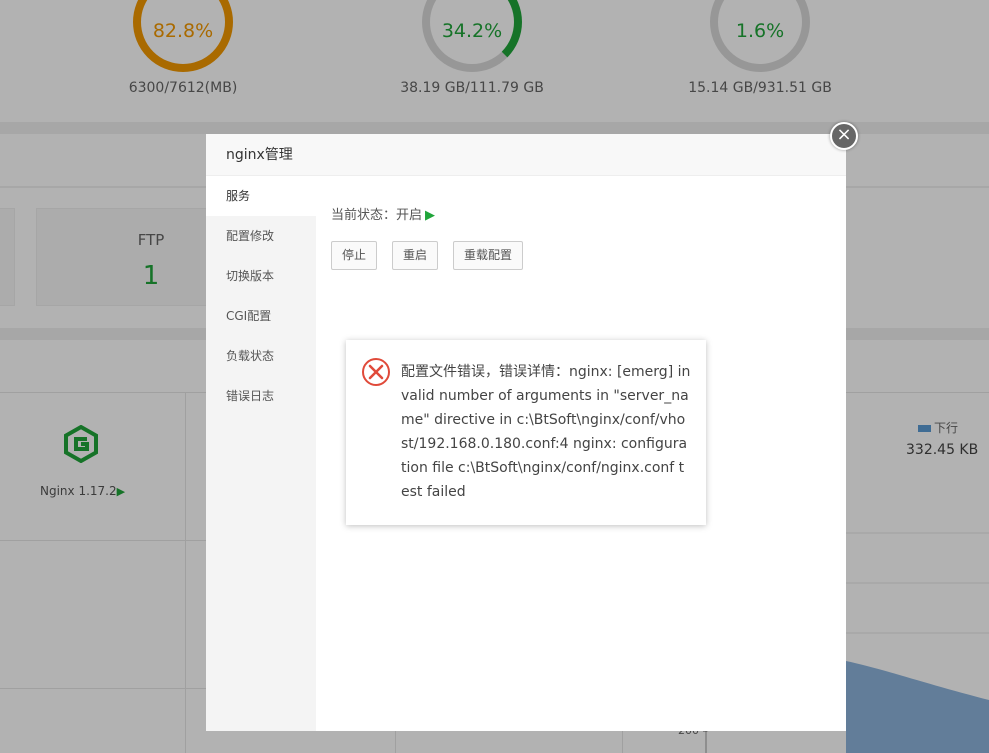  Describe the element at coordinates (354, 255) in the screenshot. I see `stop-button: 停止` at that location.